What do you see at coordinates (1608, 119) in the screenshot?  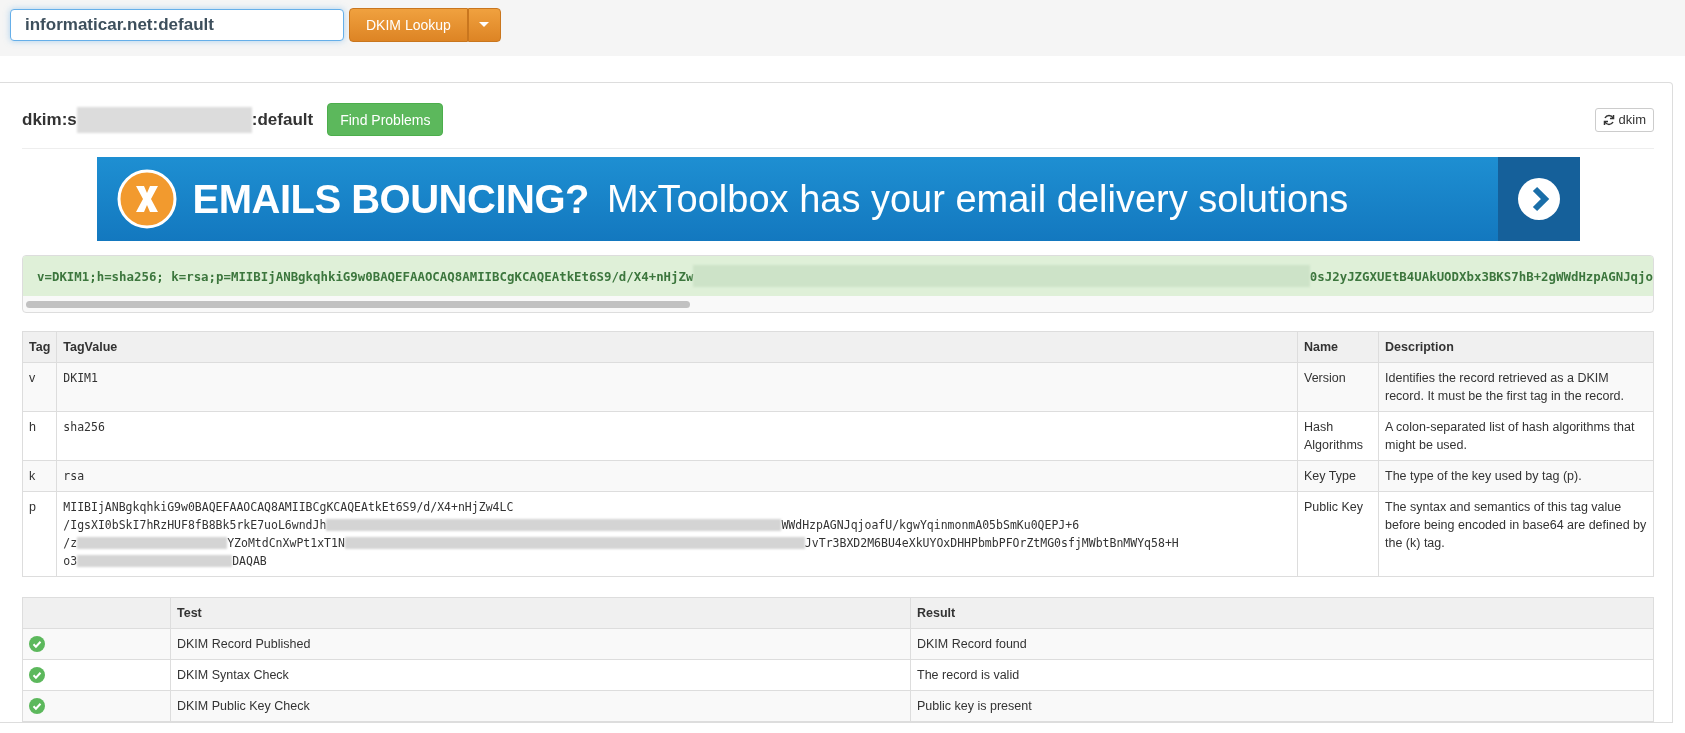 I see `refresh-icon` at bounding box center [1608, 119].